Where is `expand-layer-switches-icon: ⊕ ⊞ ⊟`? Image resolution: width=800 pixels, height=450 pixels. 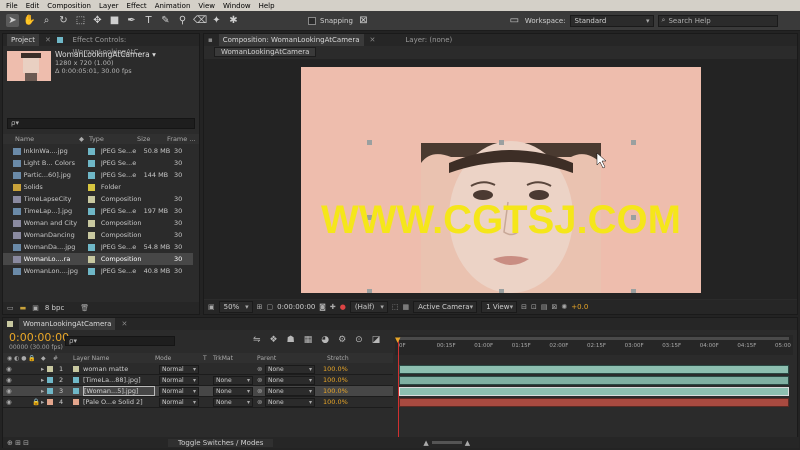
expand-layer-switches-icon: ⊕ ⊞ ⊟ is located at coordinates (85, 443).